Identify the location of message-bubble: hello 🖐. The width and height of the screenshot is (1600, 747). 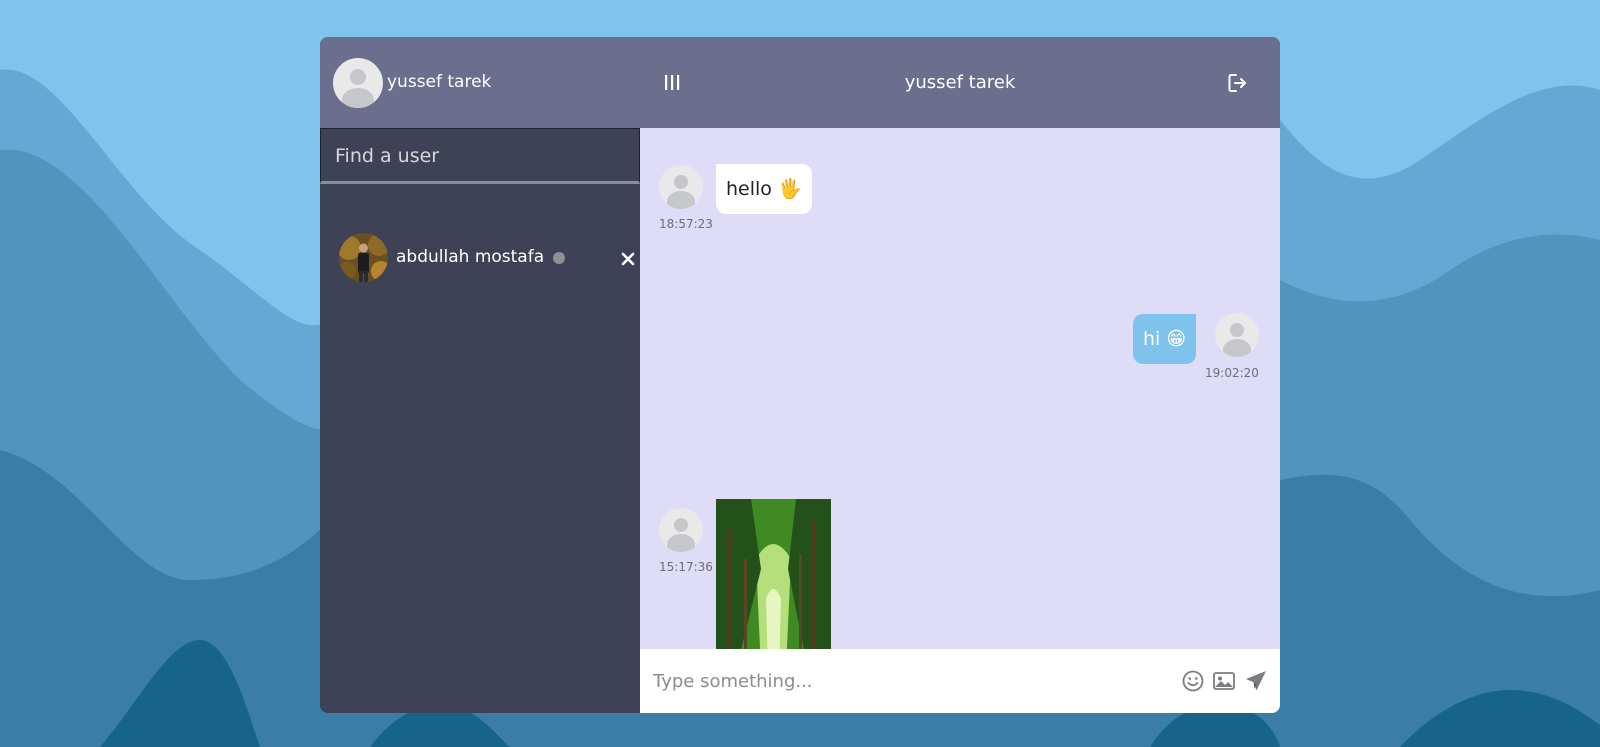
(764, 189).